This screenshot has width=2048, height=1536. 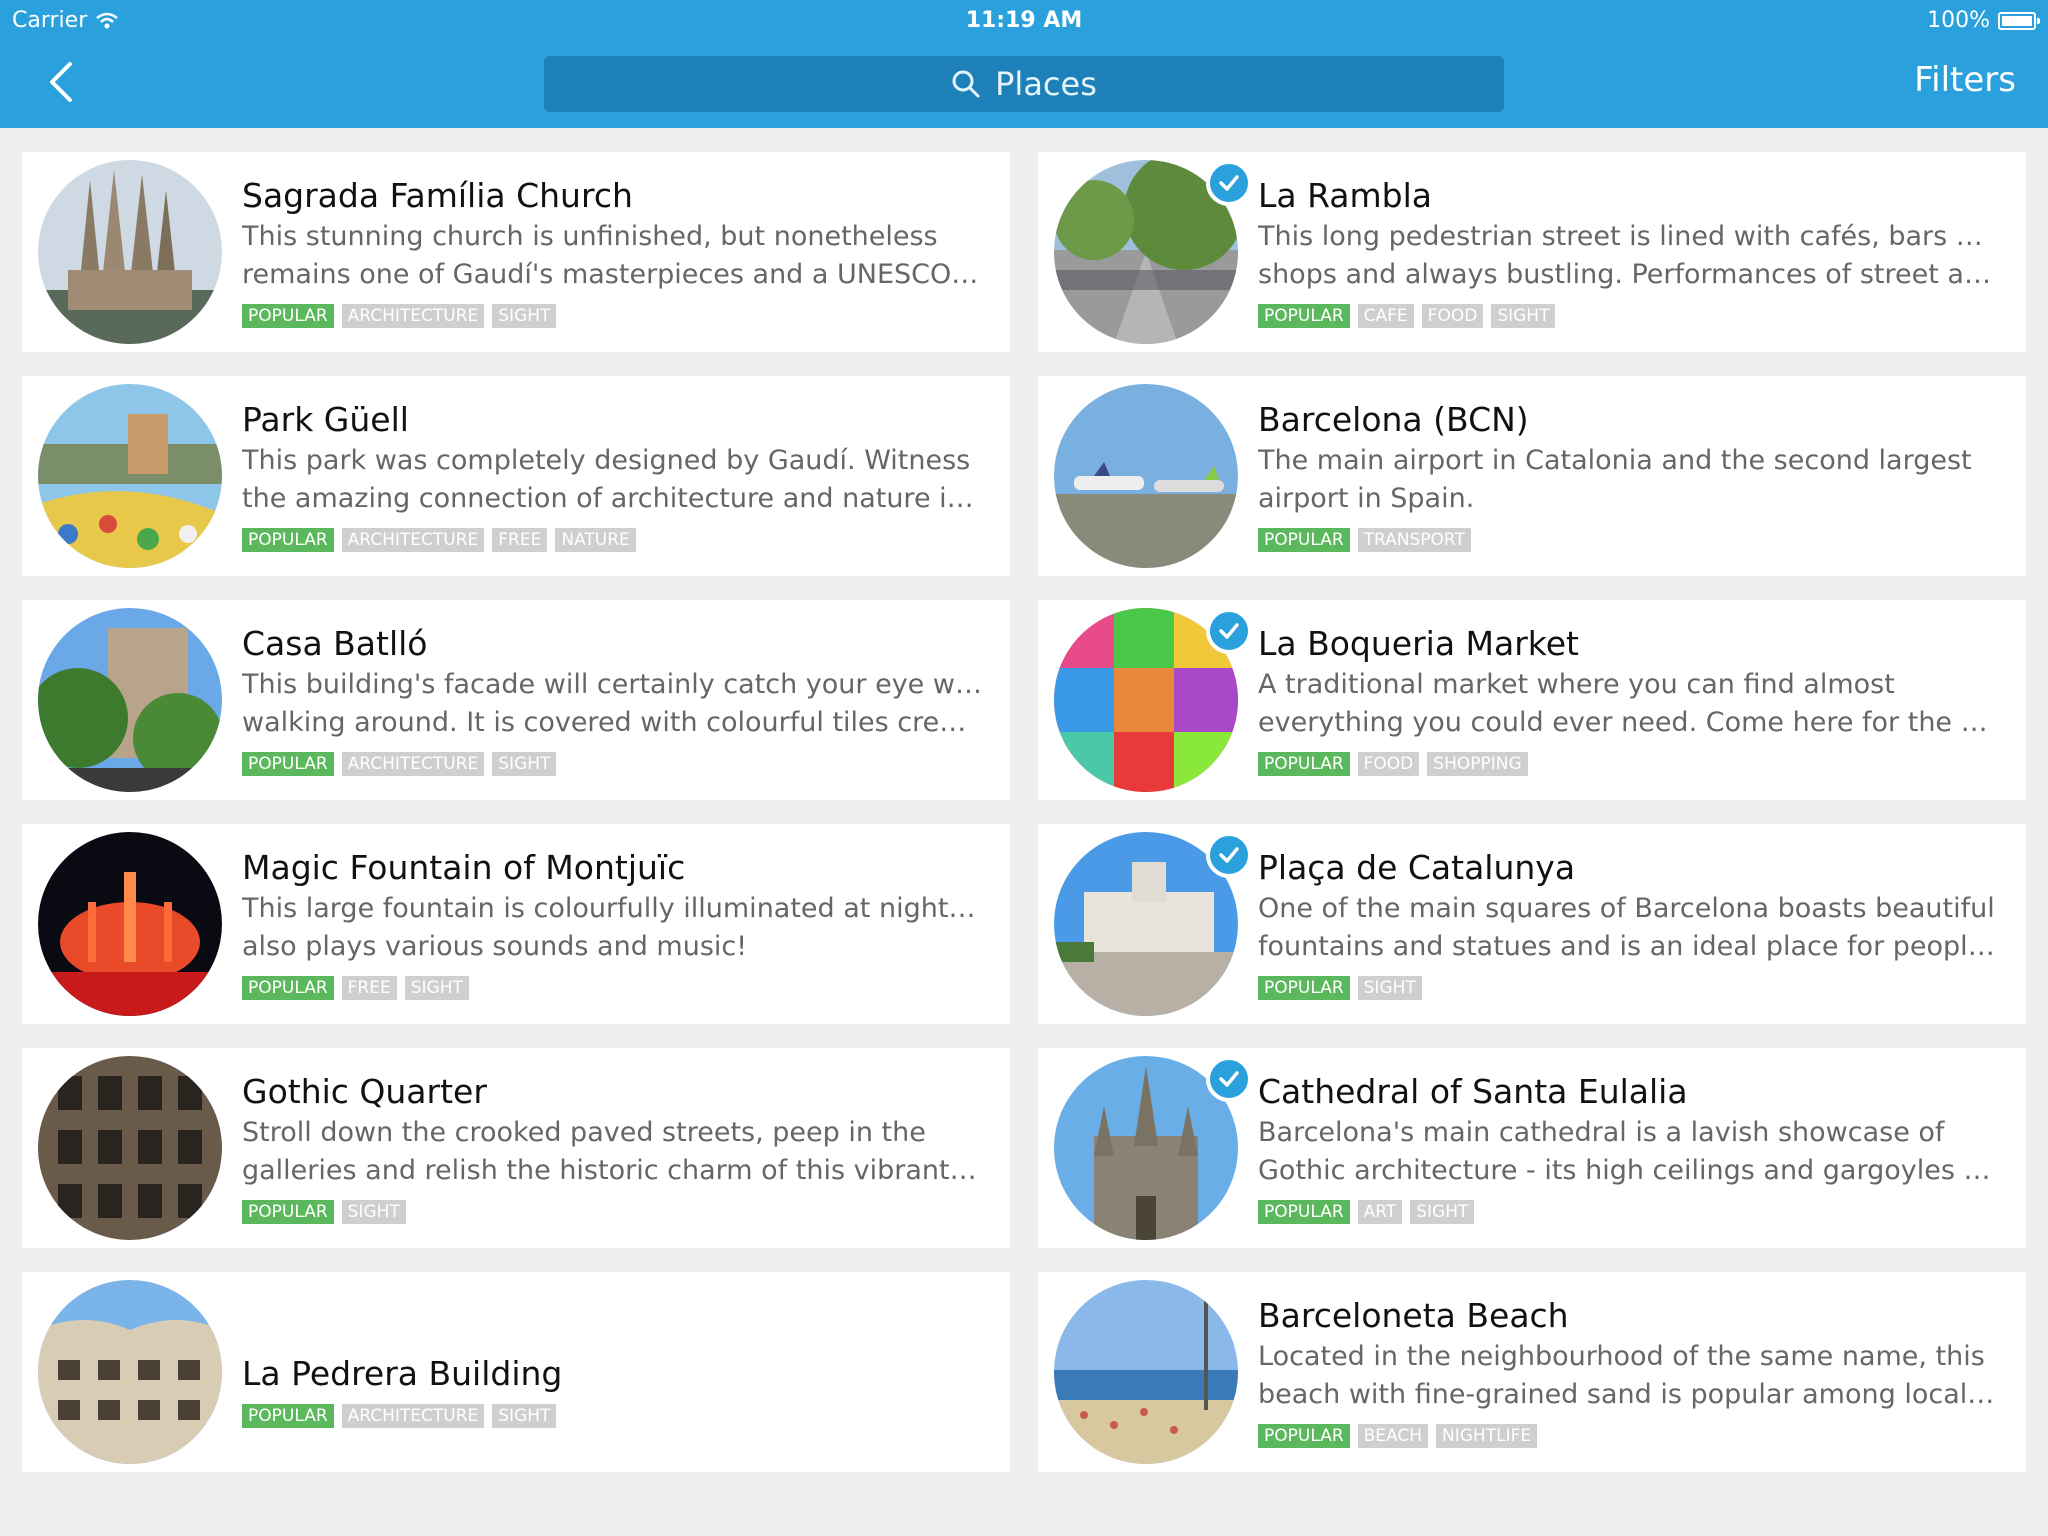 I want to click on place-title: Casa Batlló, so click(x=335, y=643).